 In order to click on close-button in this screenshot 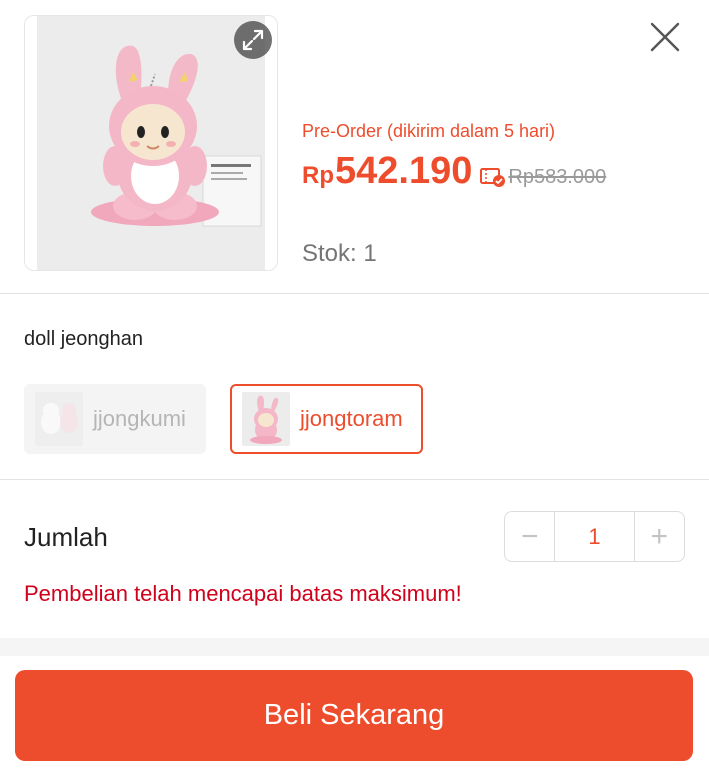, I will do `click(665, 37)`.